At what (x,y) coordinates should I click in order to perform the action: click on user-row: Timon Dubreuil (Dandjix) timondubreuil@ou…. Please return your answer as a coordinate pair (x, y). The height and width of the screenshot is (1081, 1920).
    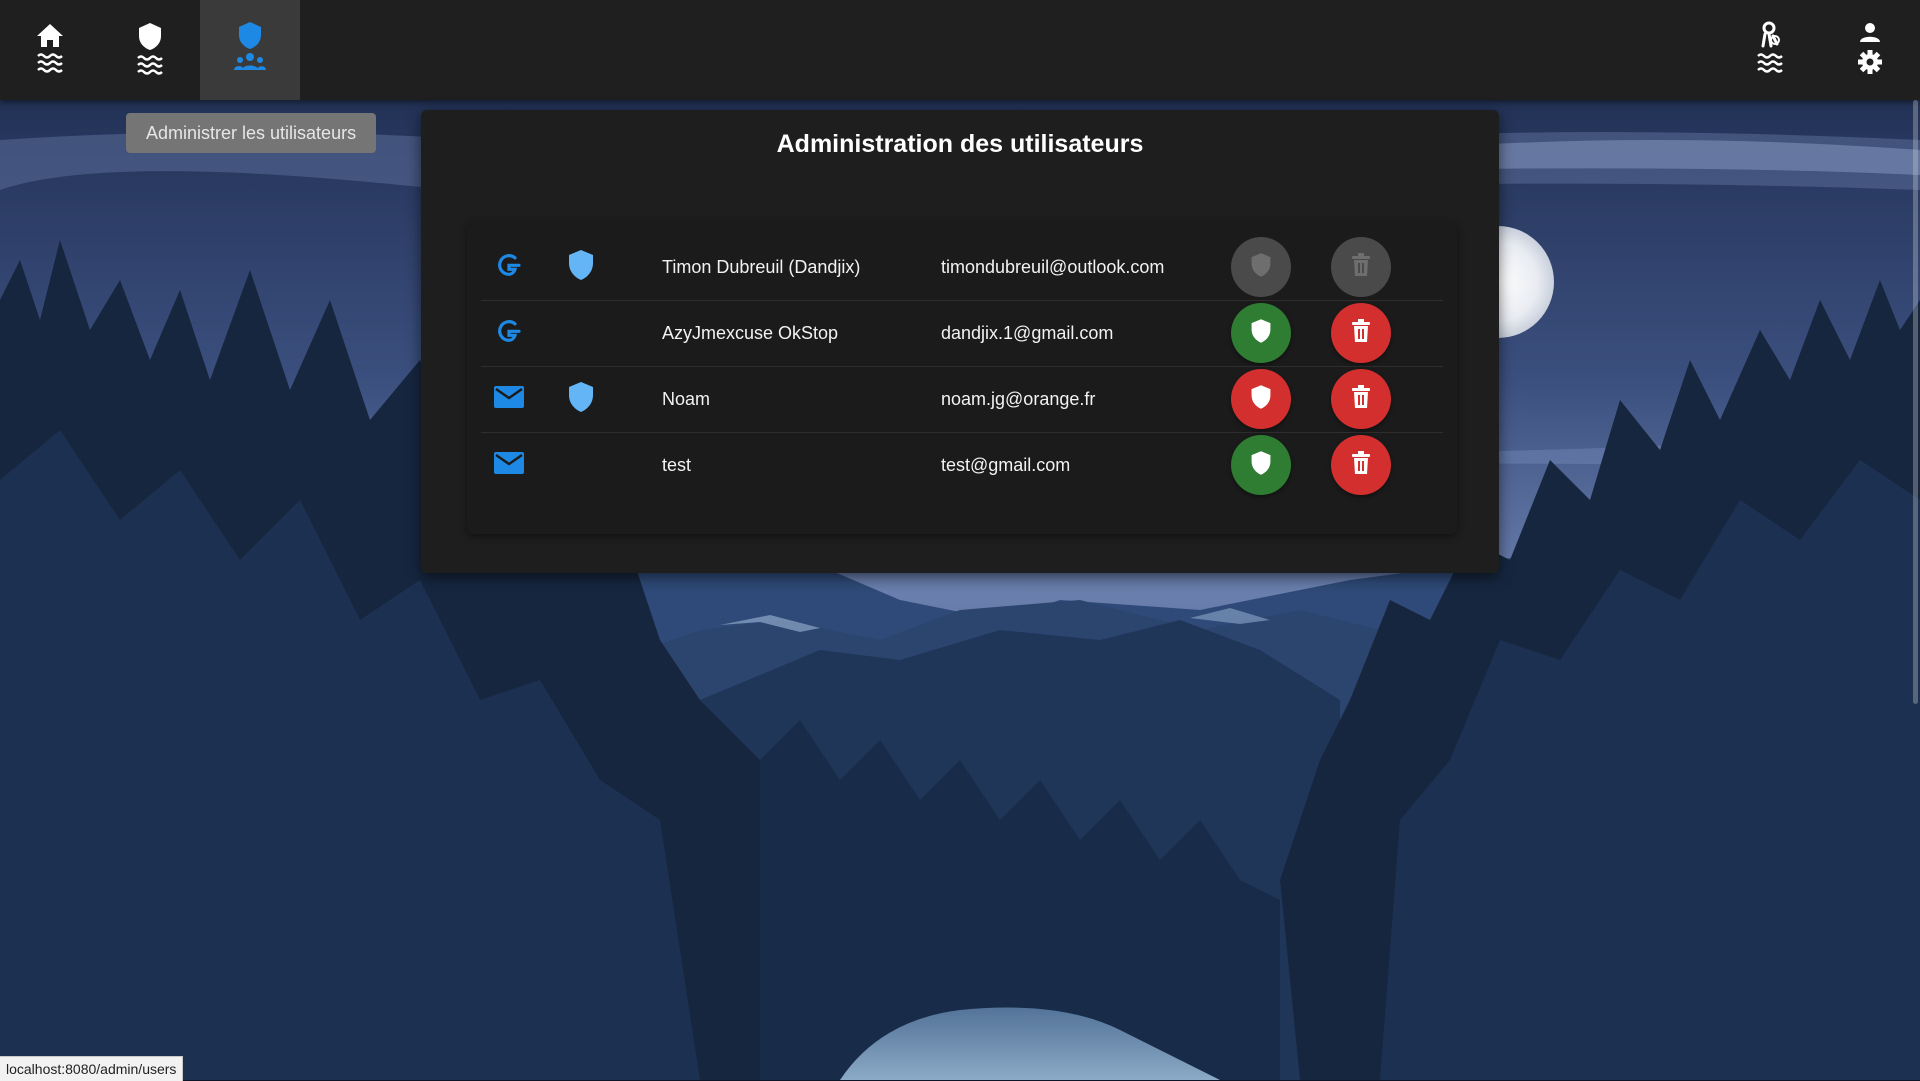
    Looking at the image, I should click on (962, 267).